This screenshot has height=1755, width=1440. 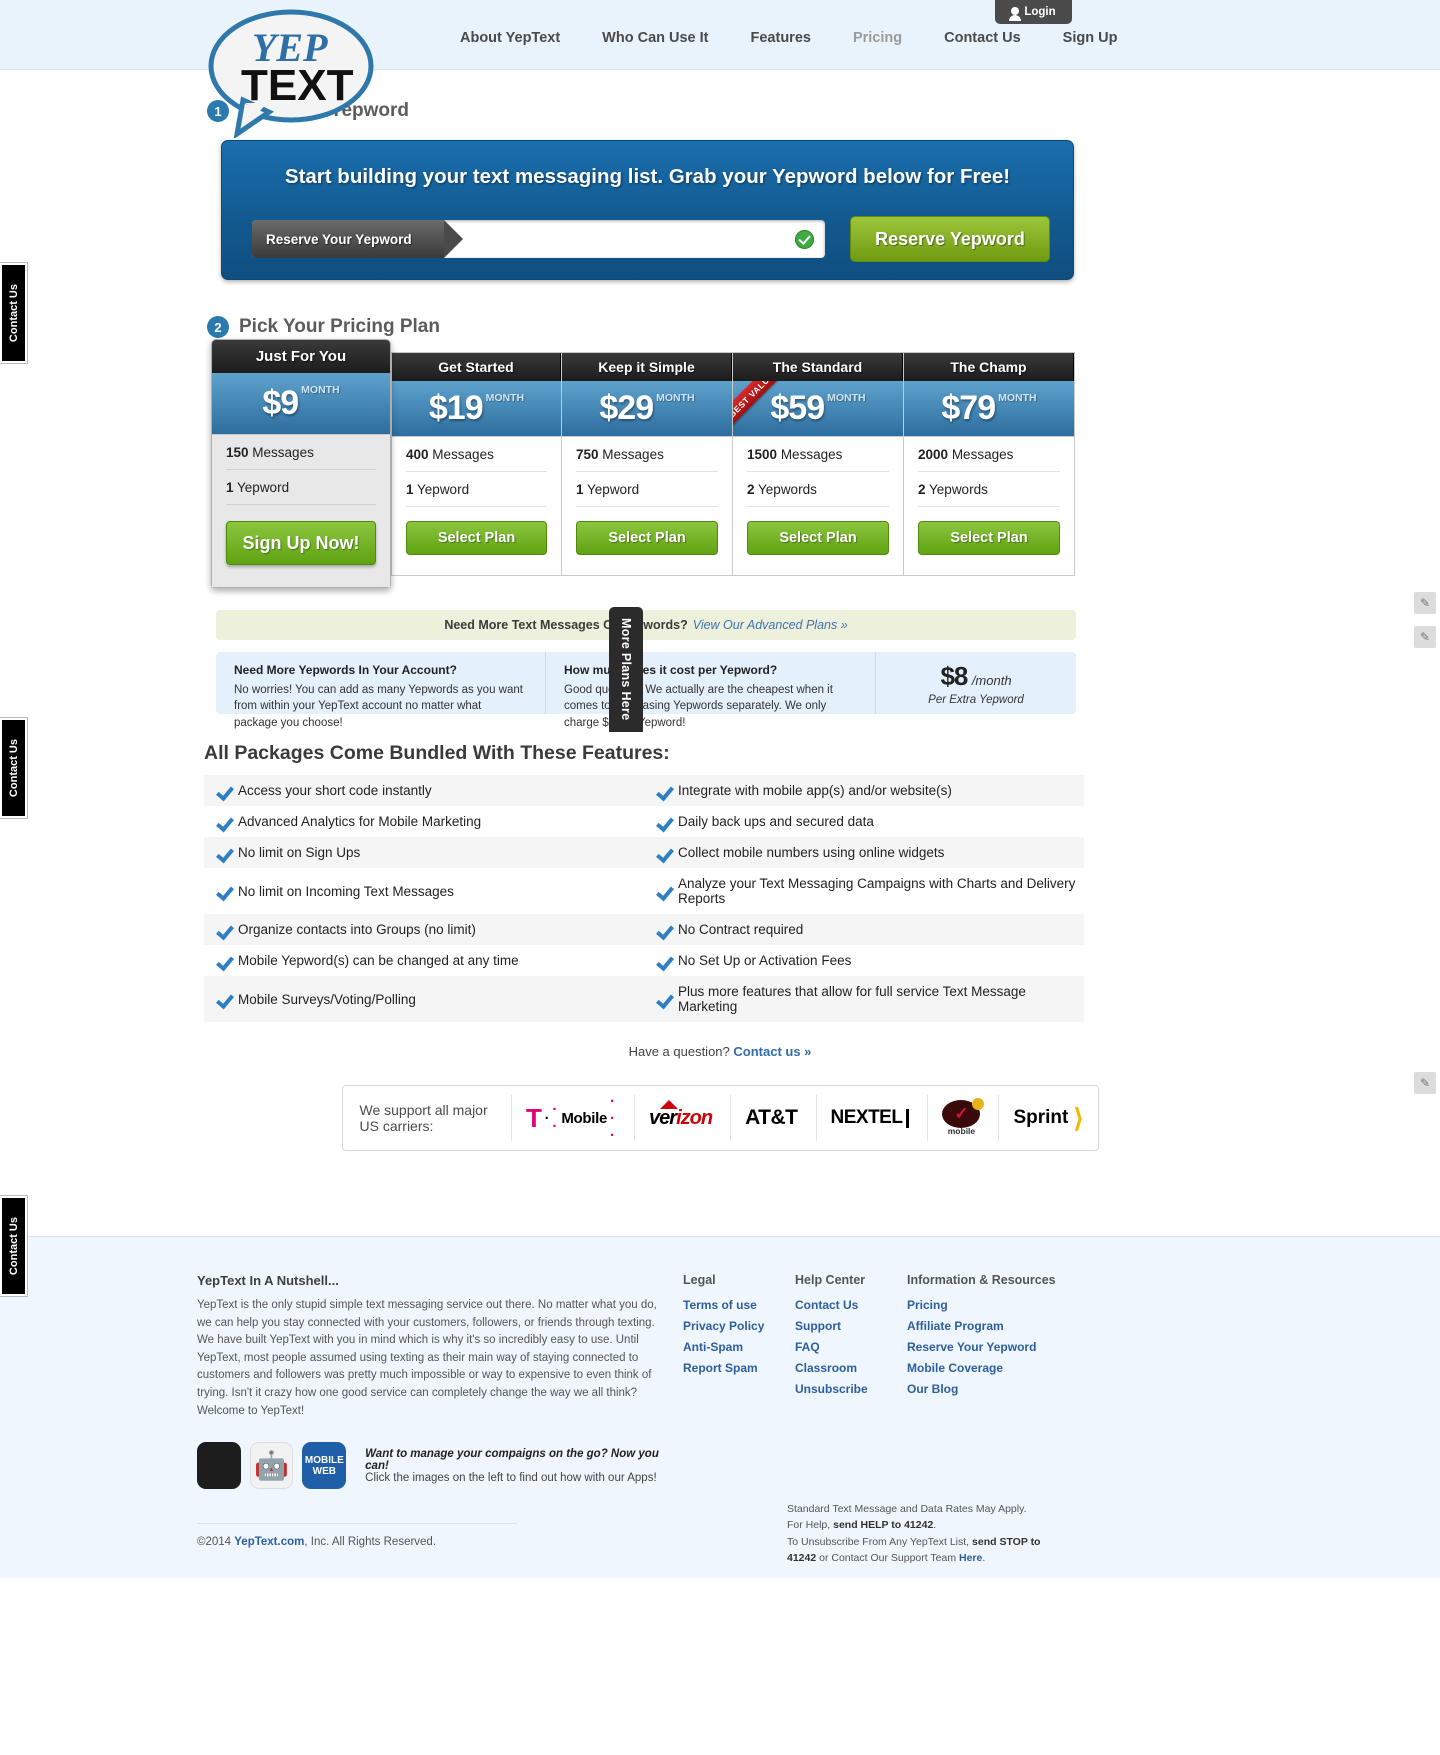 What do you see at coordinates (1090, 38) in the screenshot?
I see `nav-item-sign-up: Sign Up` at bounding box center [1090, 38].